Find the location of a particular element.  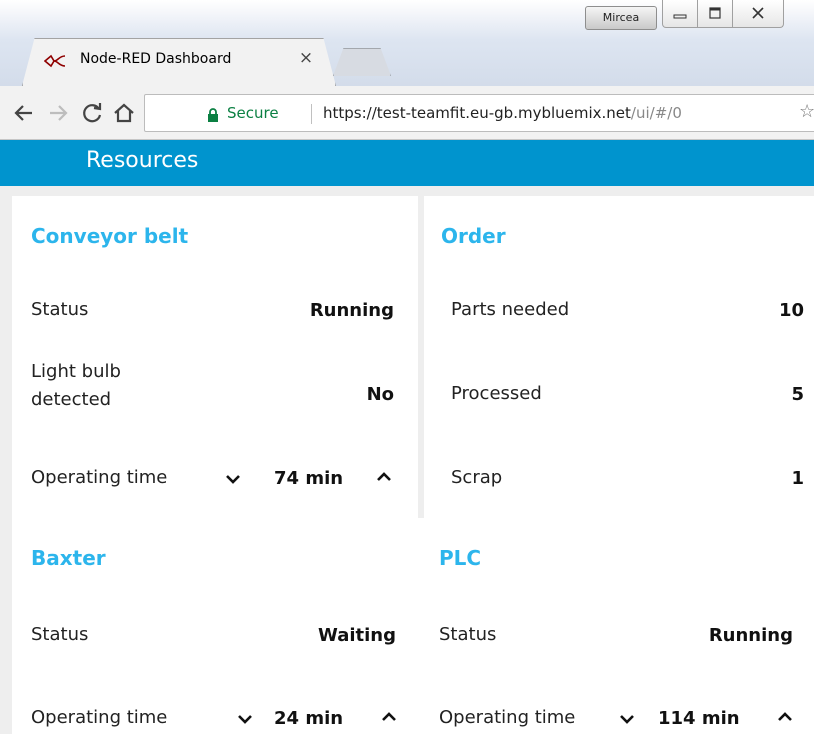

minimize-icon is located at coordinates (680, 16).